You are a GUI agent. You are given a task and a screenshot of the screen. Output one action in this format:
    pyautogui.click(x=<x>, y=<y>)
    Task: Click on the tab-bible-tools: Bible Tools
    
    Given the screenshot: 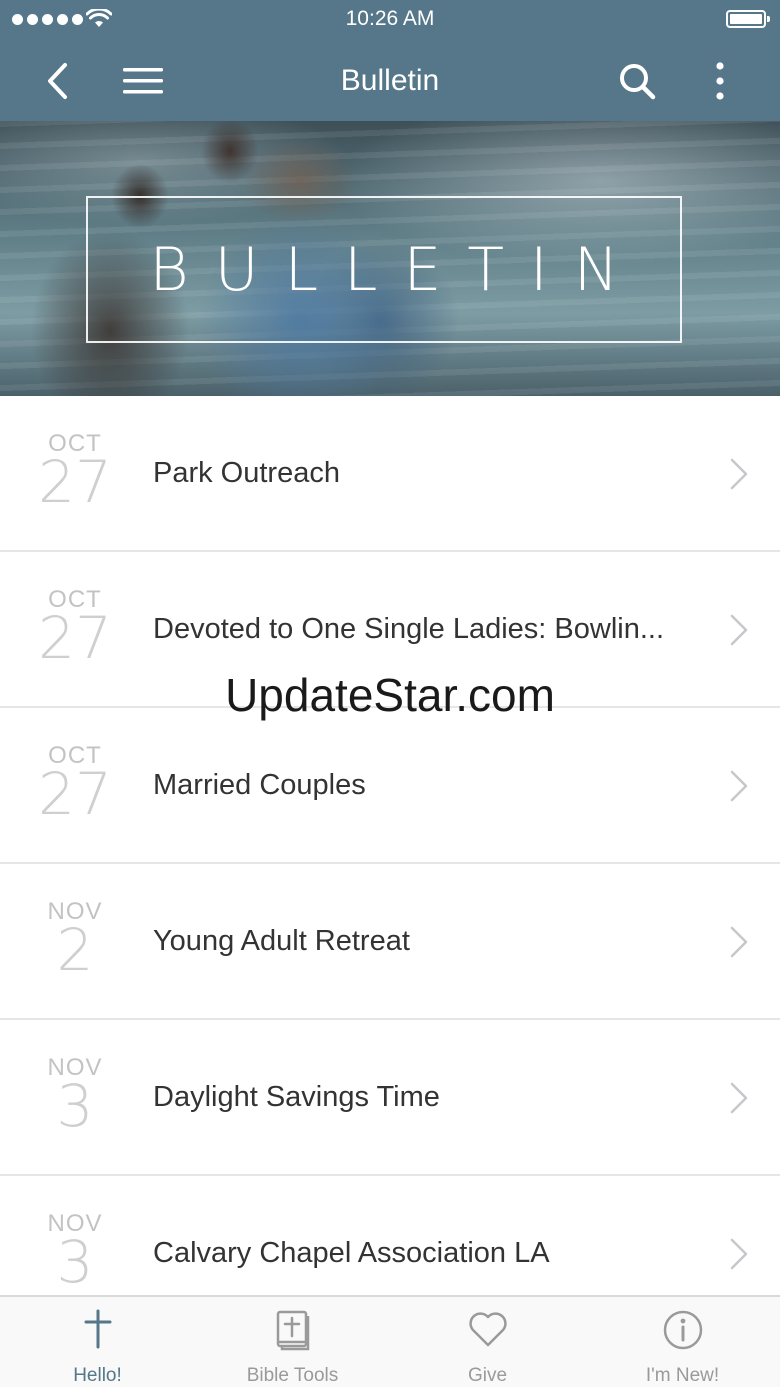 What is the action you would take?
    pyautogui.click(x=292, y=1343)
    